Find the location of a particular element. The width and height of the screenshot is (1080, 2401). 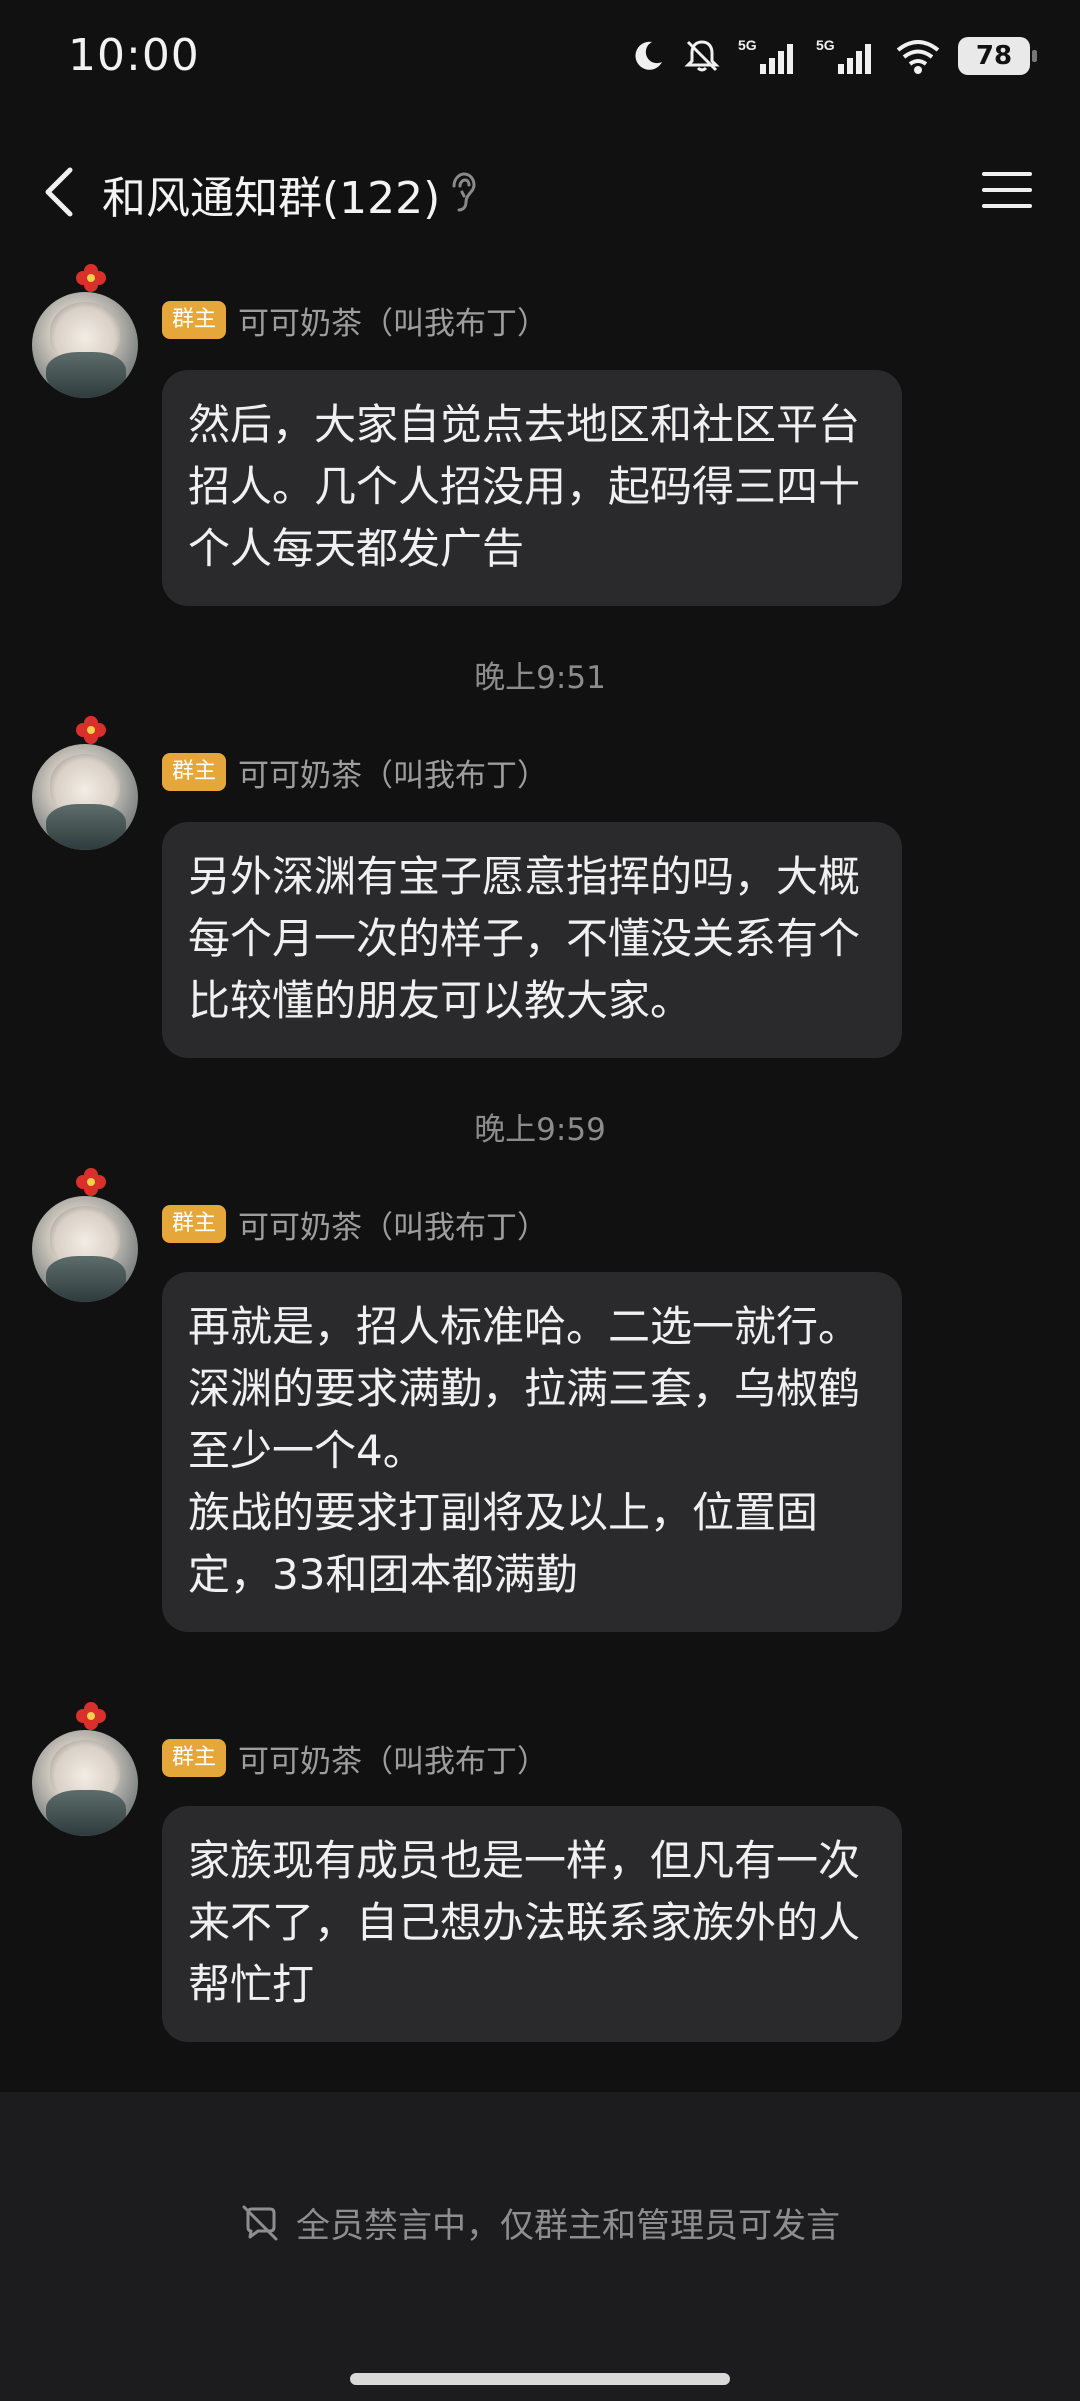

no-speaking-icon is located at coordinates (260, 2222).